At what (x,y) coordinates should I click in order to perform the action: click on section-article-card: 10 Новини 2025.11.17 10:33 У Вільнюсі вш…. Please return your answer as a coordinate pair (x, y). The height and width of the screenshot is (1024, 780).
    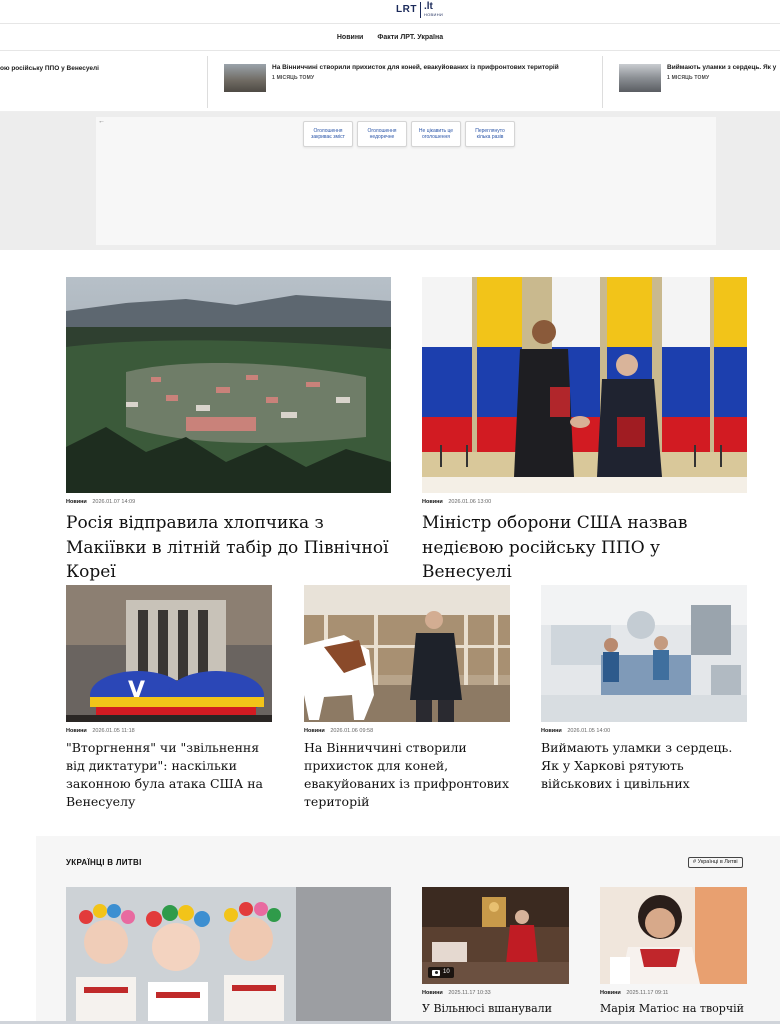
    Looking at the image, I should click on (495, 955).